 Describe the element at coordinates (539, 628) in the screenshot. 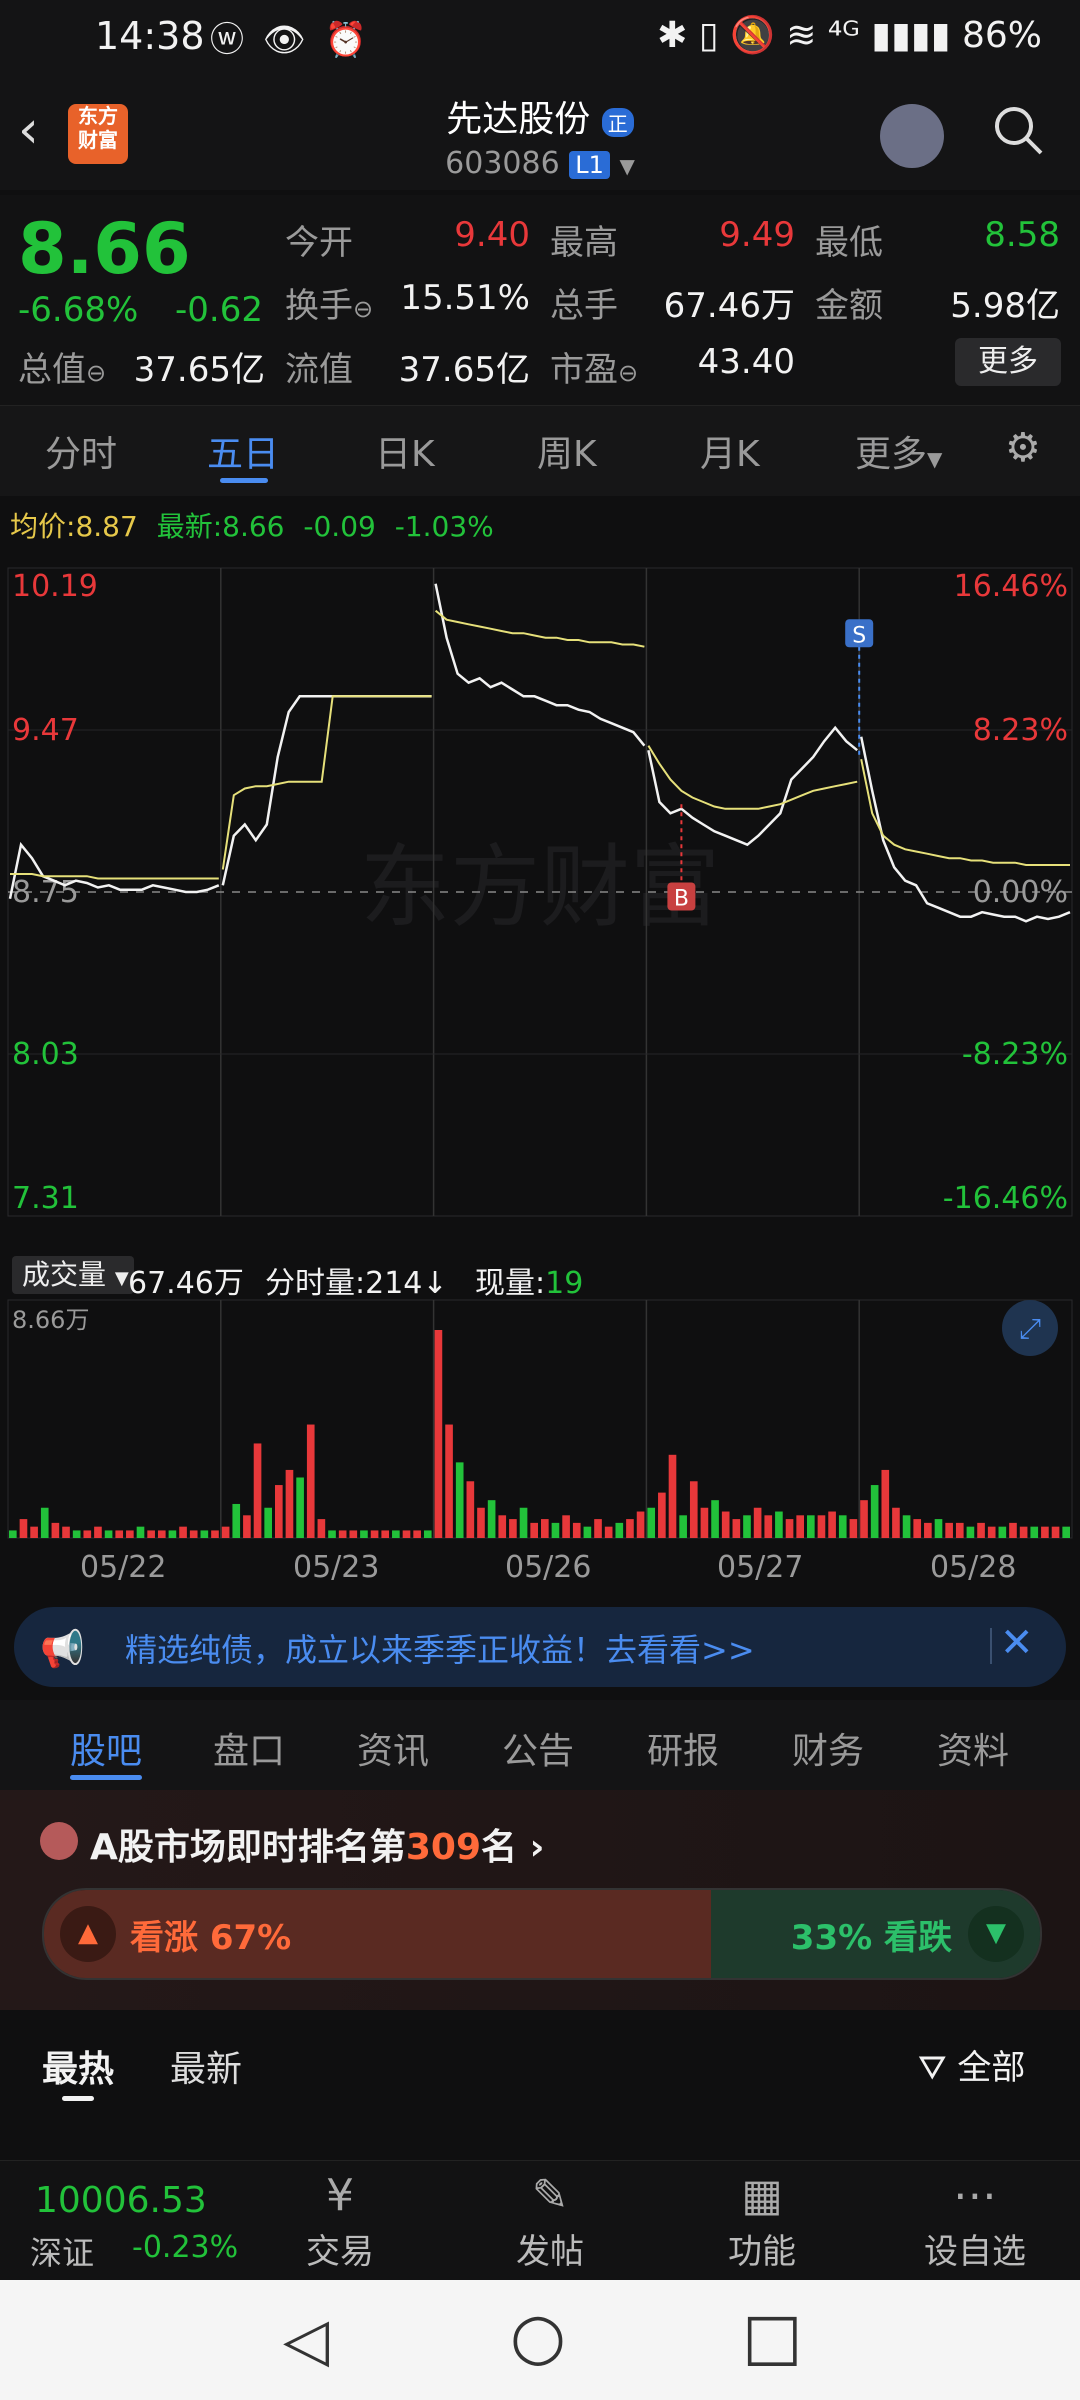

I see `series-avg-line` at that location.